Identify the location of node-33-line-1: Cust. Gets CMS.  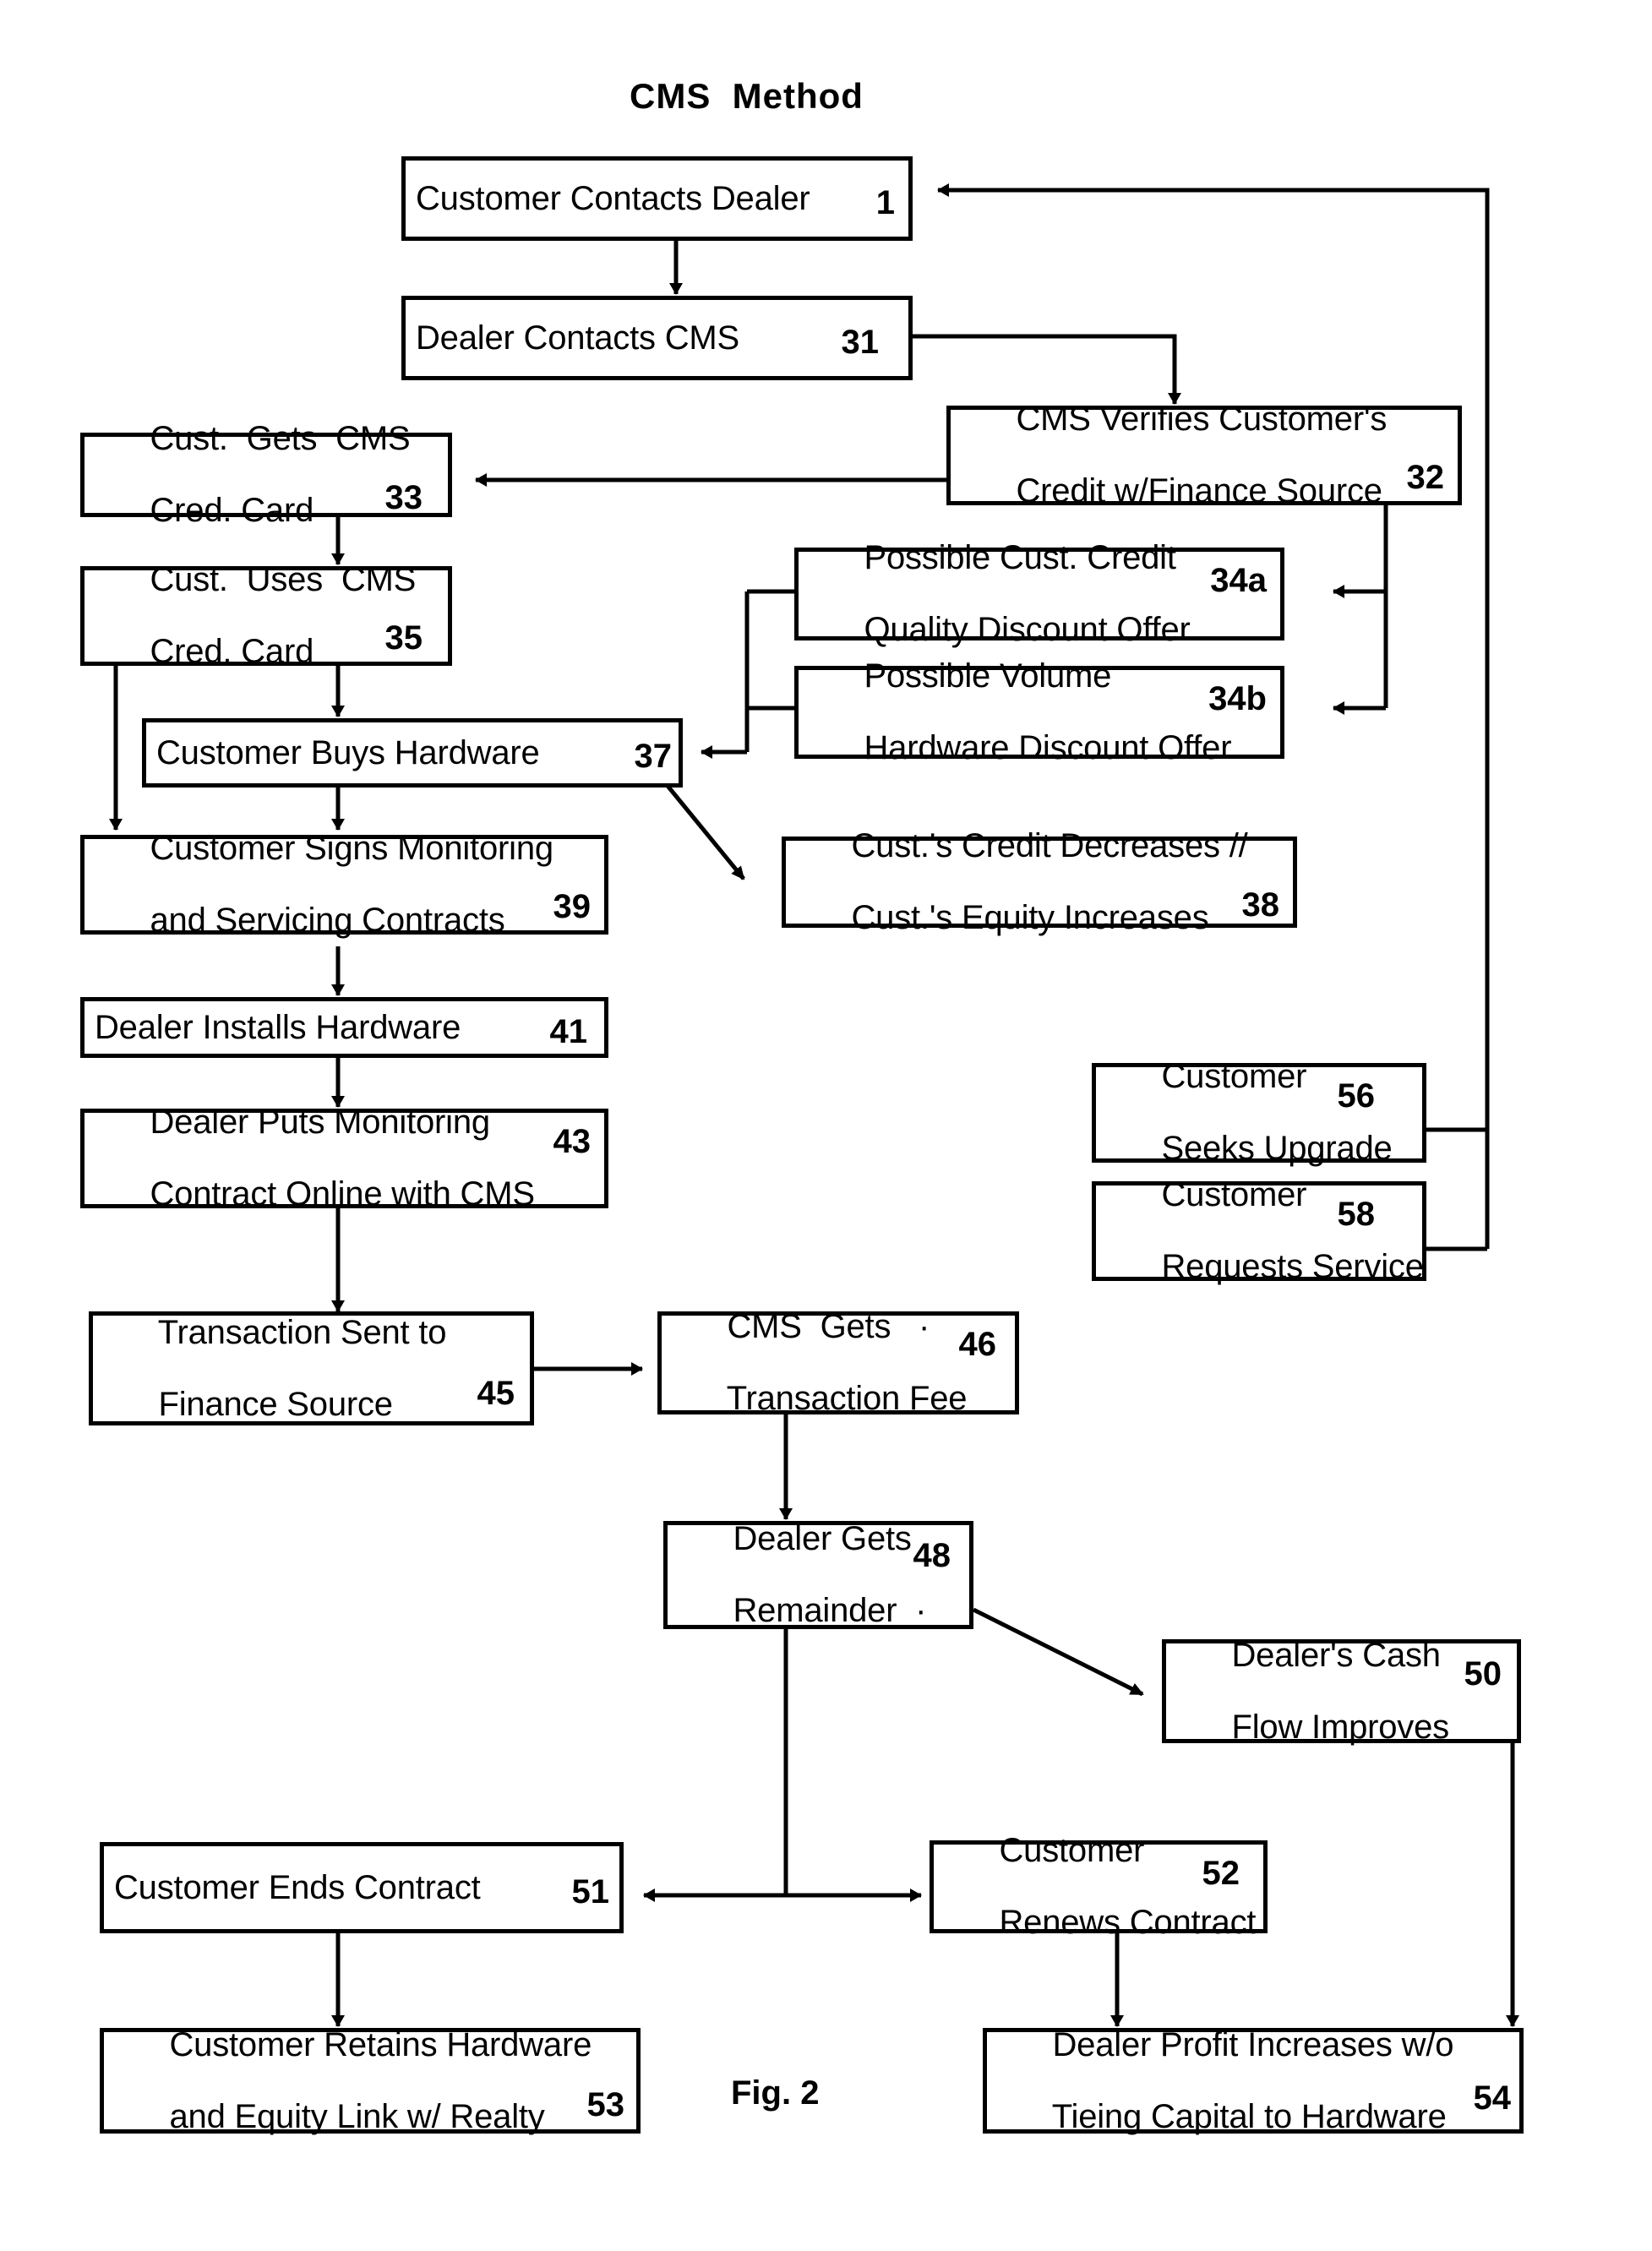
(280, 439).